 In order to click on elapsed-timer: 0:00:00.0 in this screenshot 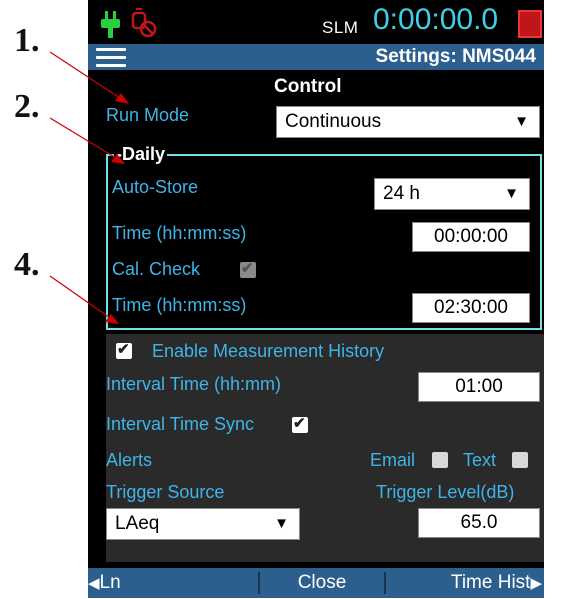, I will do `click(436, 19)`.